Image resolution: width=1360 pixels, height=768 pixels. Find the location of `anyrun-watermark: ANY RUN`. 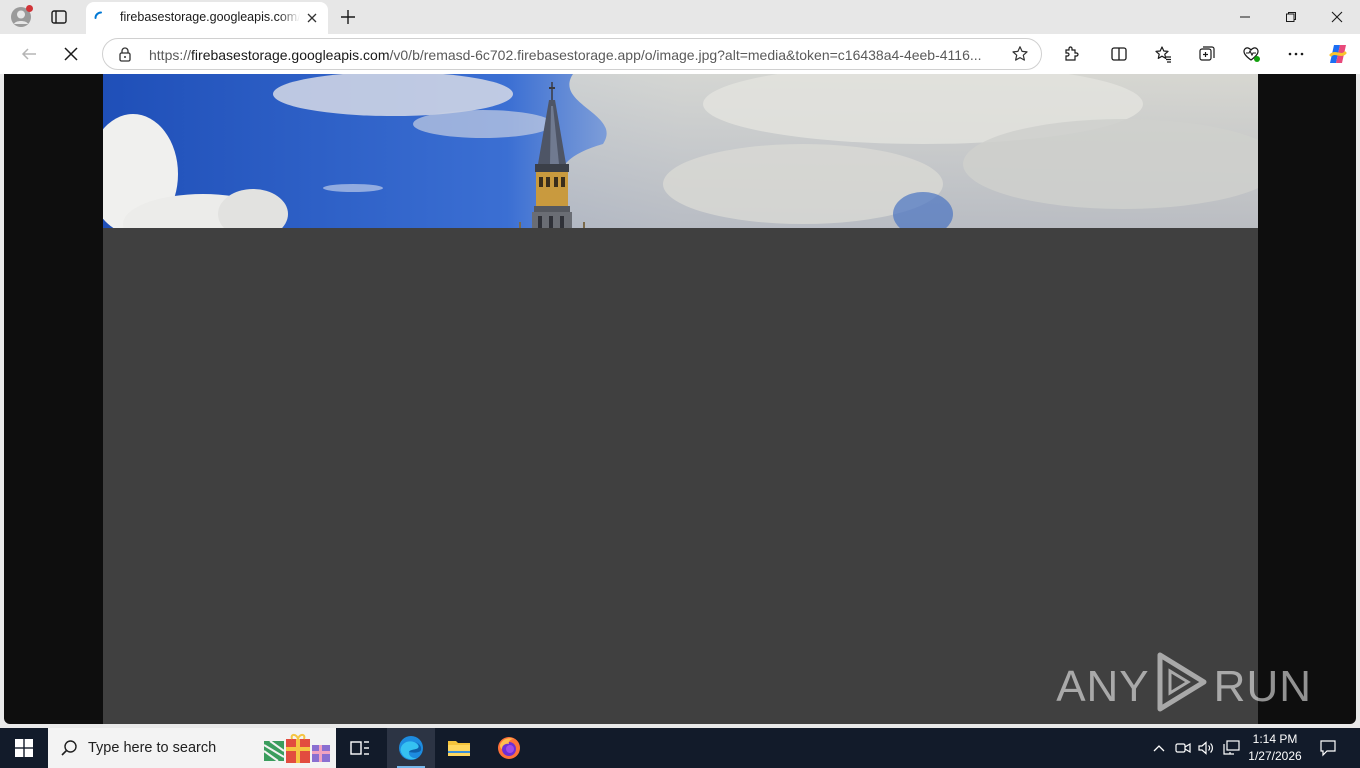

anyrun-watermark: ANY RUN is located at coordinates (1184, 685).